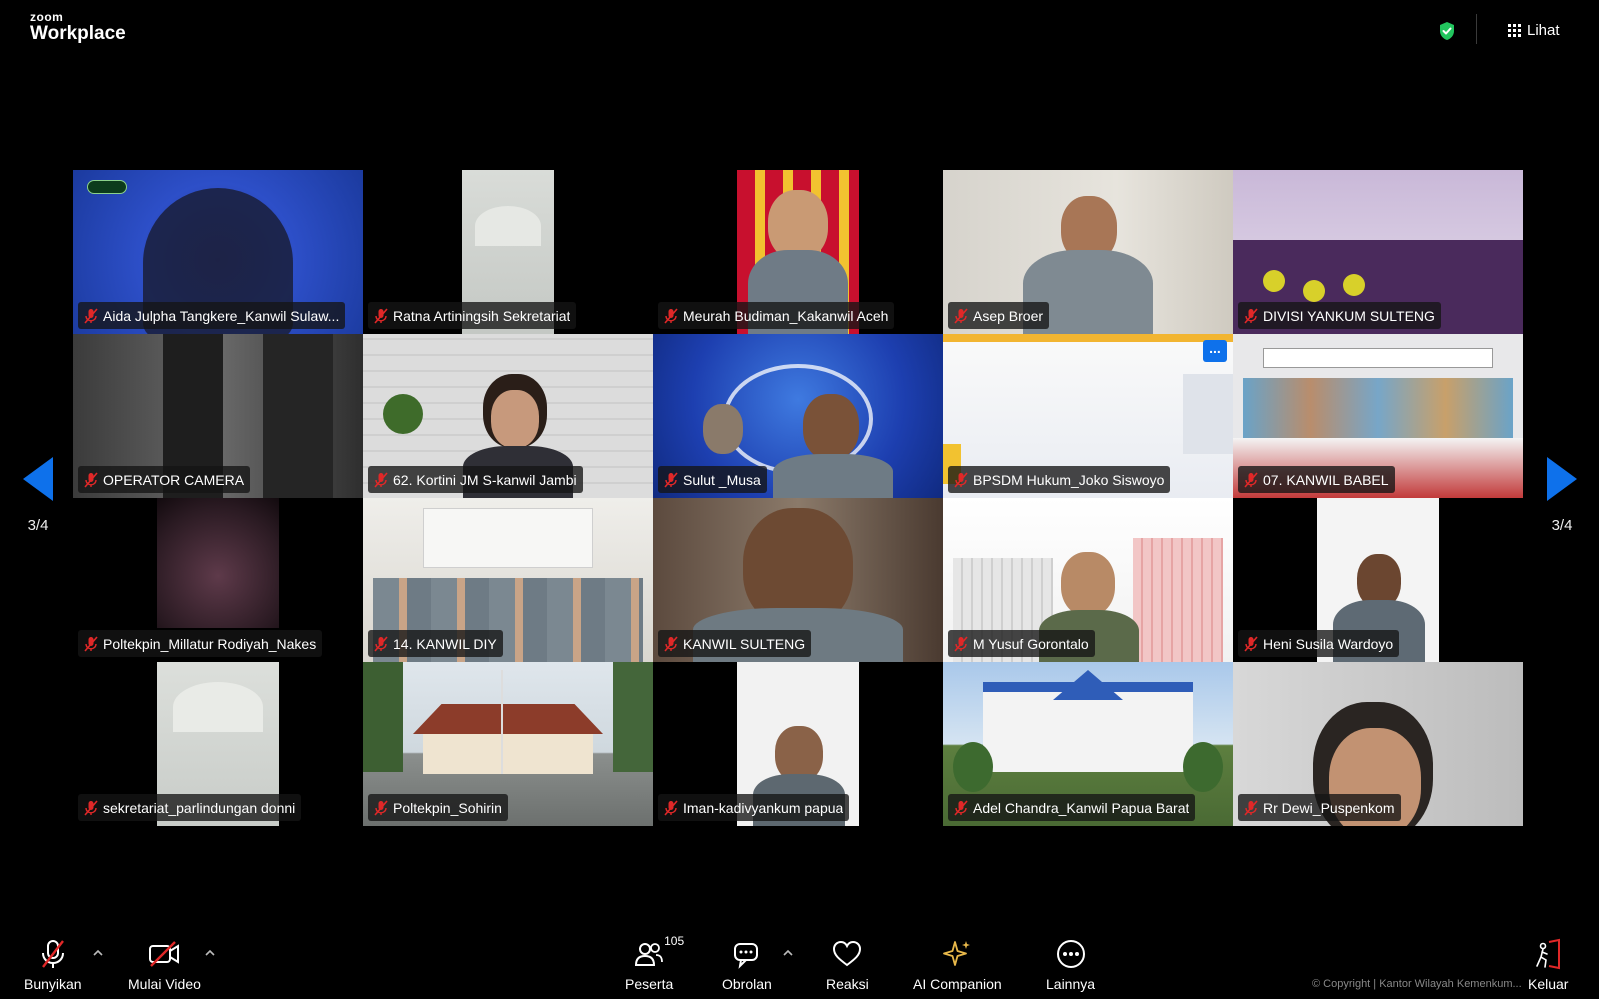 The width and height of the screenshot is (1599, 999). I want to click on participant-tile: Adel Chandra_Kanwil Papua Barat, so click(1088, 744).